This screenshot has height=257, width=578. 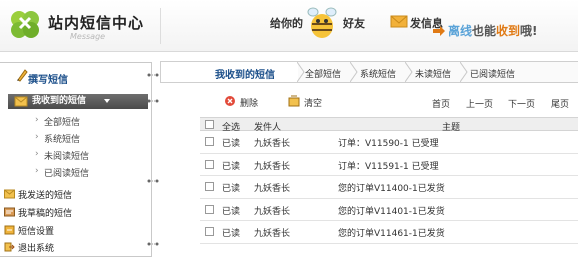 I want to click on table-row: 已读 九妖香长 您的订单V11400-1已发货, so click(x=389, y=187).